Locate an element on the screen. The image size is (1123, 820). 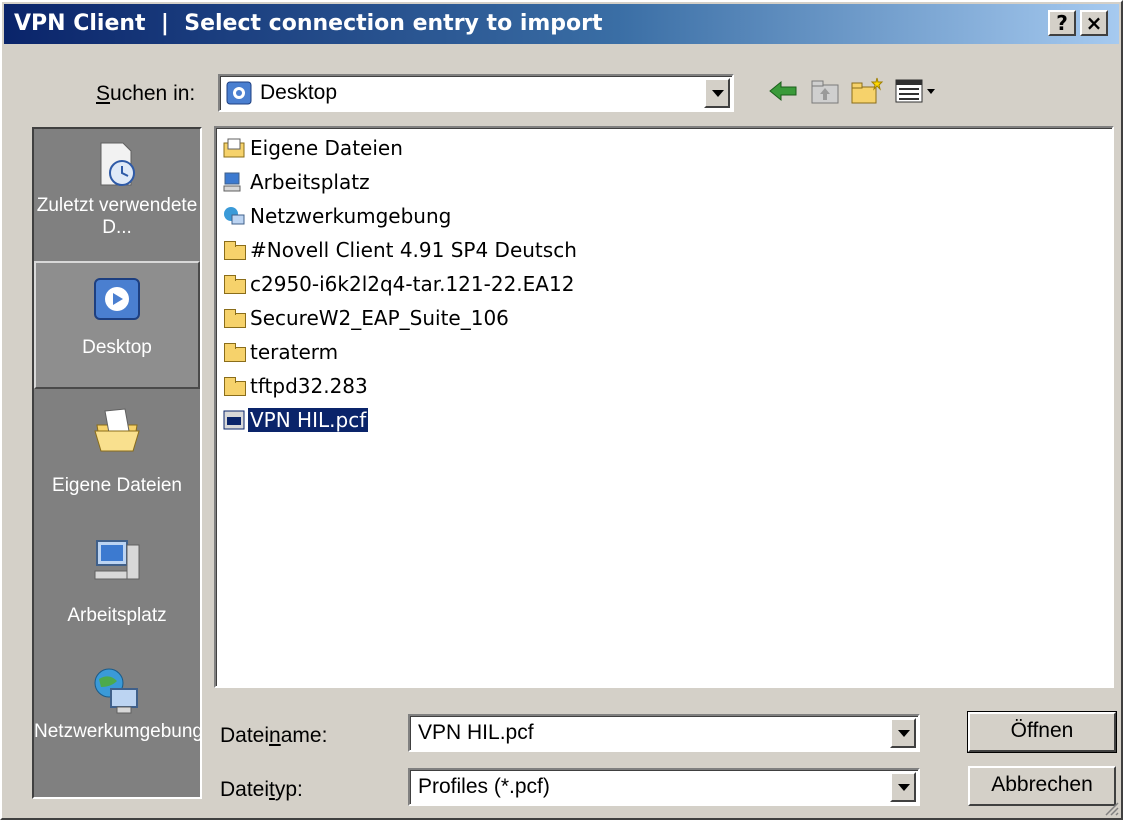
filename-combo: VPN HIL.pcf is located at coordinates (664, 733).